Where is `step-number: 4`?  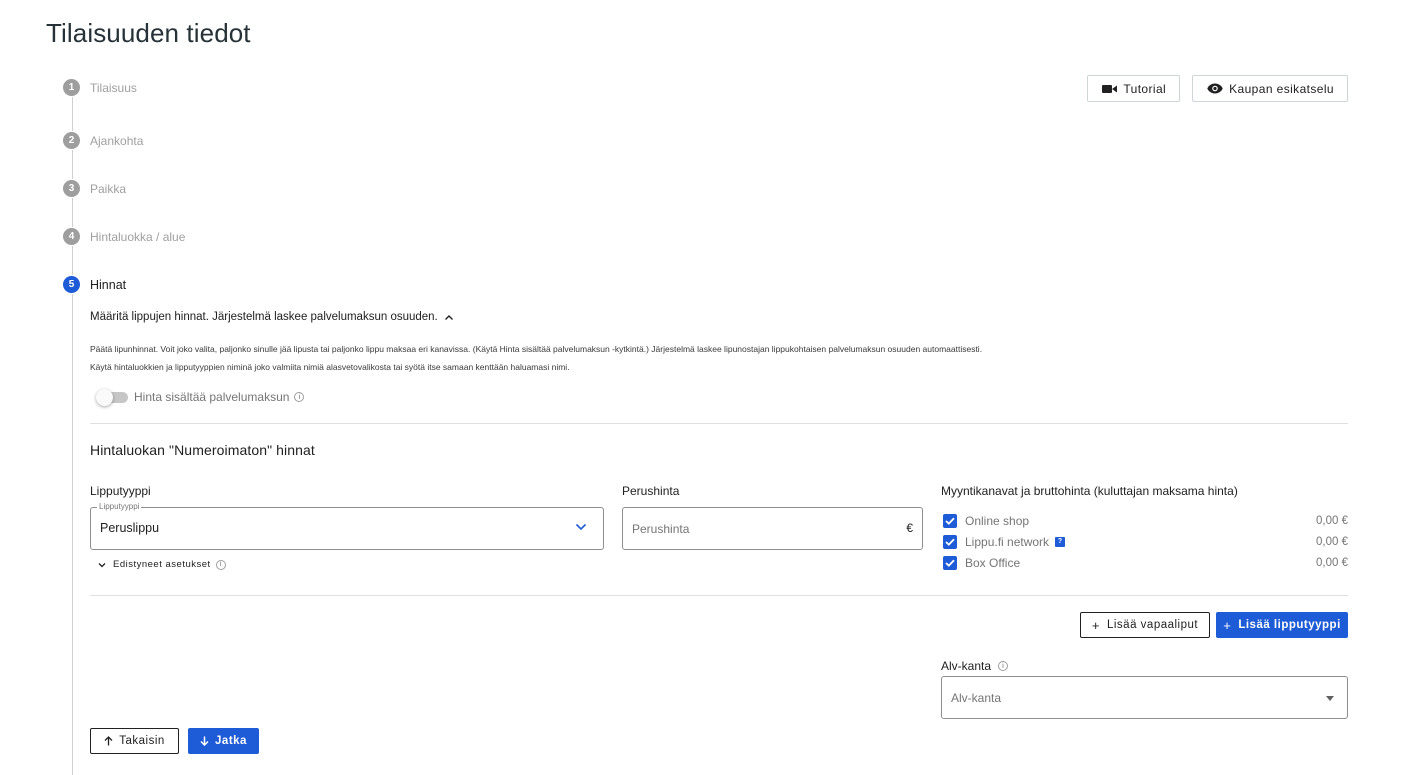
step-number: 4 is located at coordinates (71, 236).